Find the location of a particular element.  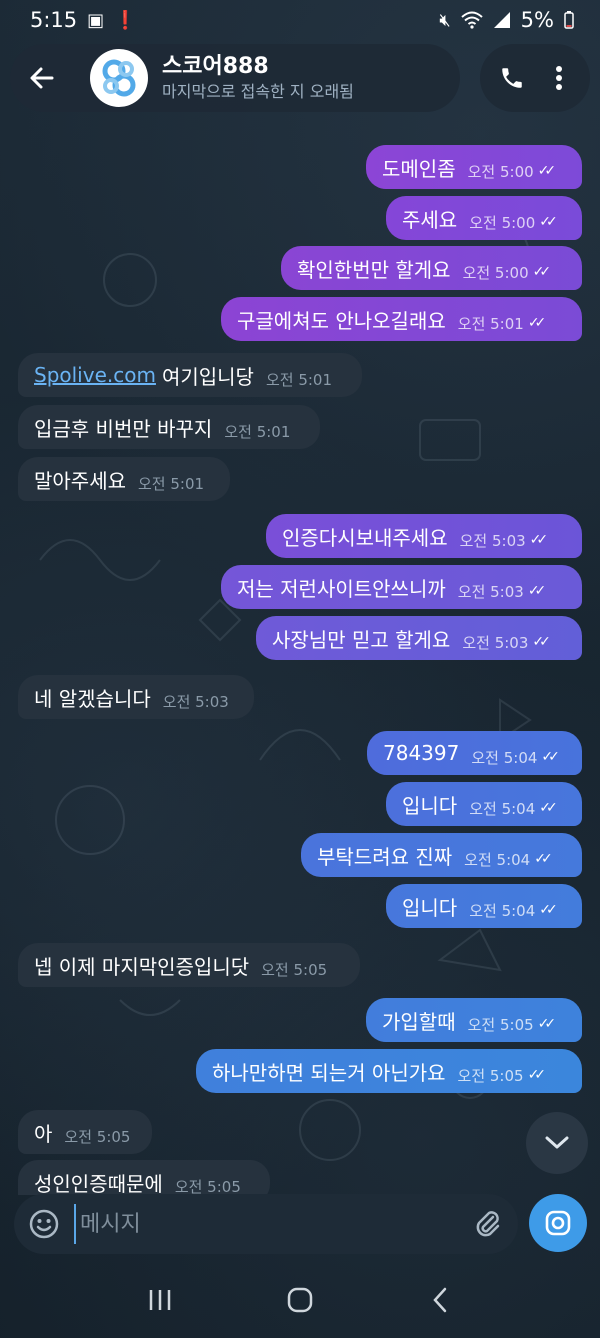

message-text: 사장님만 믿고 할게요 is located at coordinates (361, 639).